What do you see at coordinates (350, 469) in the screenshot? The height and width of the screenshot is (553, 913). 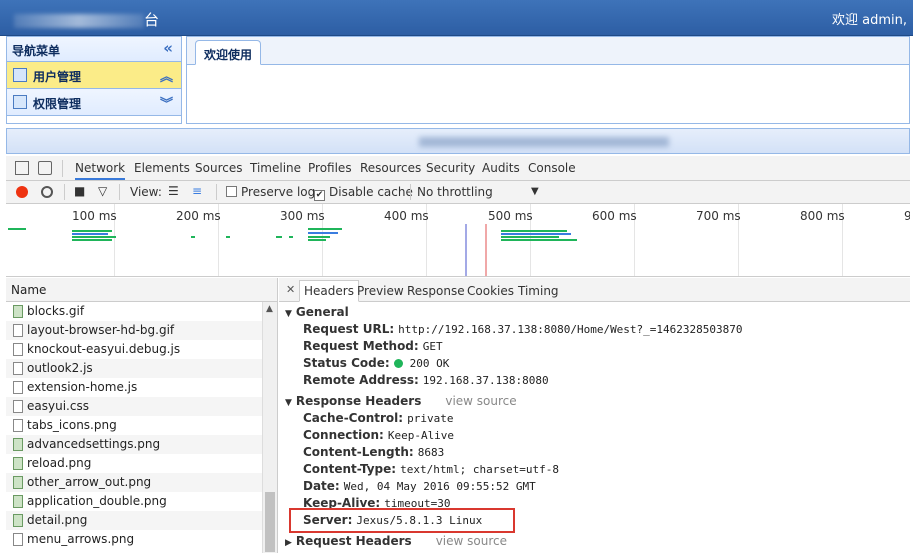 I see `header-key: Content-Type:` at bounding box center [350, 469].